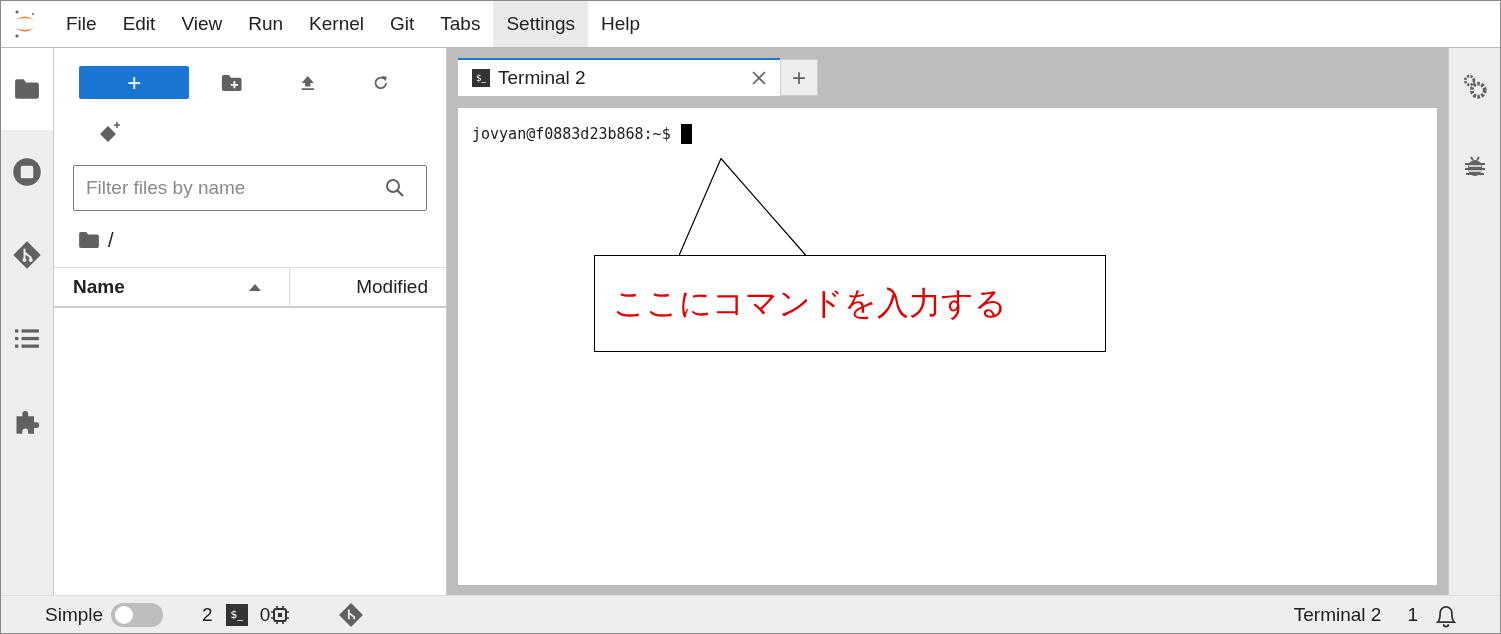 This screenshot has height=634, width=1501. I want to click on sort-up-icon, so click(255, 287).